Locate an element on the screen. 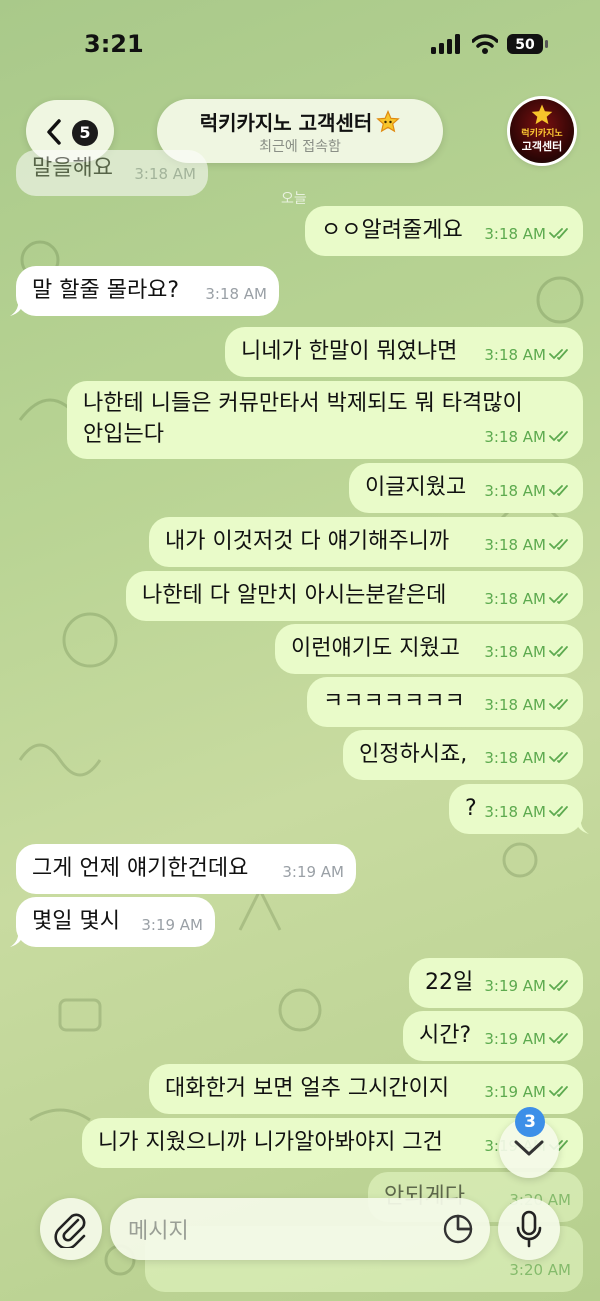  chat-title-text: 럭키카지노 고객센터 is located at coordinates (286, 123).